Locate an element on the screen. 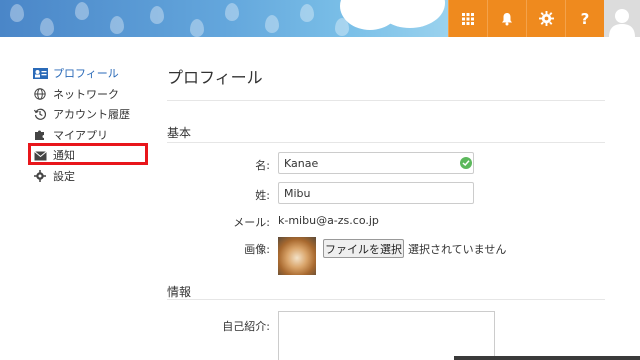  sidebar-item-label: アカウント履歴 is located at coordinates (91, 115).